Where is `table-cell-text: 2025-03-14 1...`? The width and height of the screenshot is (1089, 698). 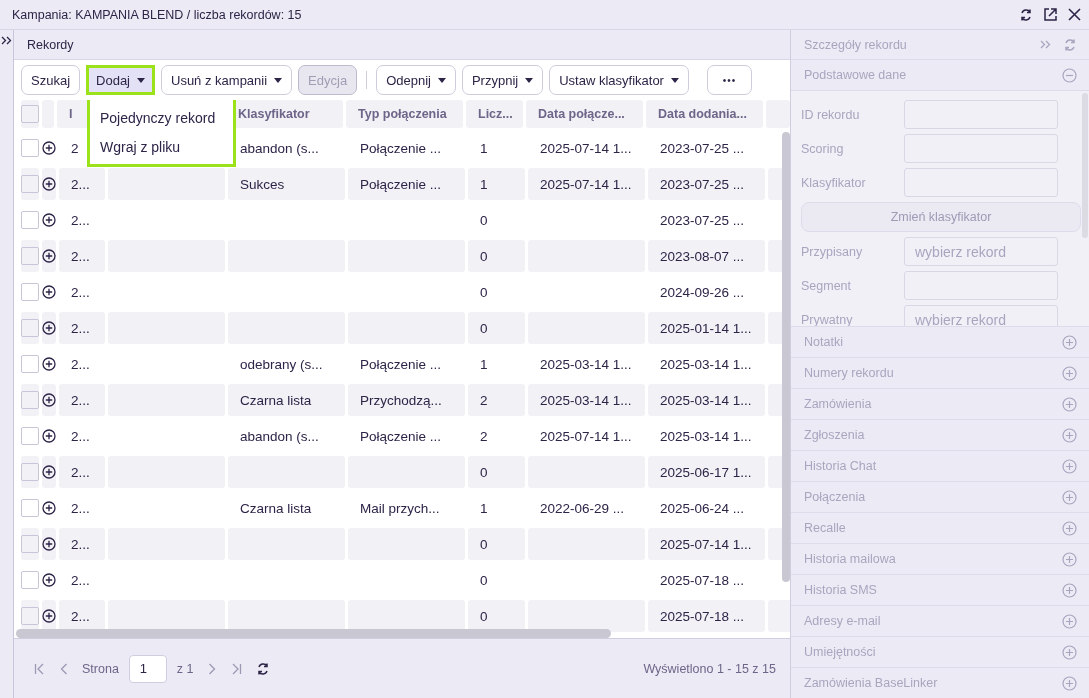 table-cell-text: 2025-03-14 1... is located at coordinates (706, 364).